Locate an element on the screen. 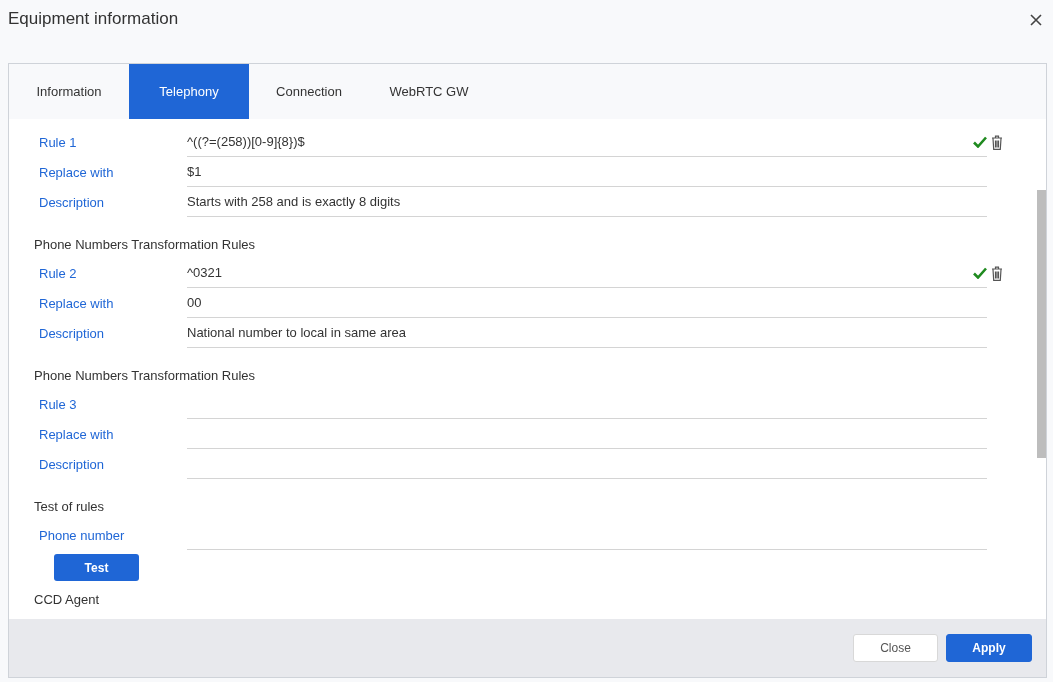 This screenshot has height=682, width=1053. dialog-title: Equipment information is located at coordinates (93, 19).